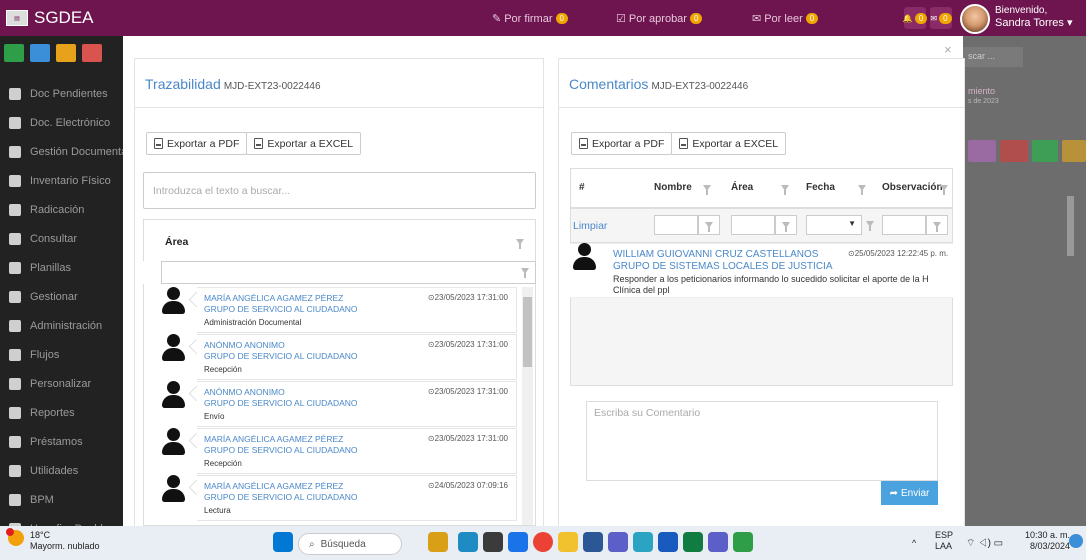 The height and width of the screenshot is (560, 1086). I want to click on folder-shortcut-button, so click(66, 53).